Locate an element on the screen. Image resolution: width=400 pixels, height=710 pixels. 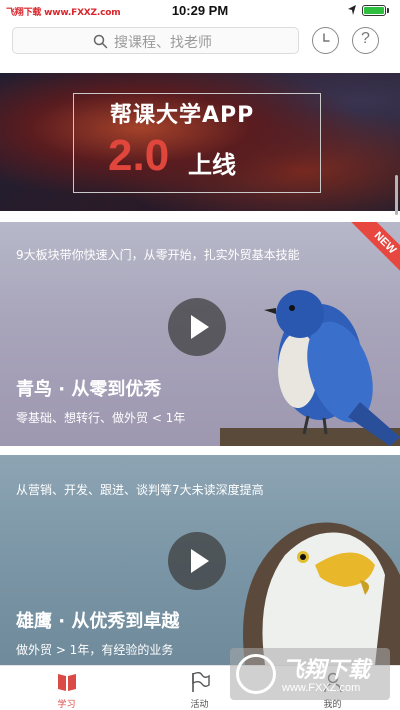
course-title: 雄鹰 · 从优秀到卓越 is located at coordinates (98, 621).